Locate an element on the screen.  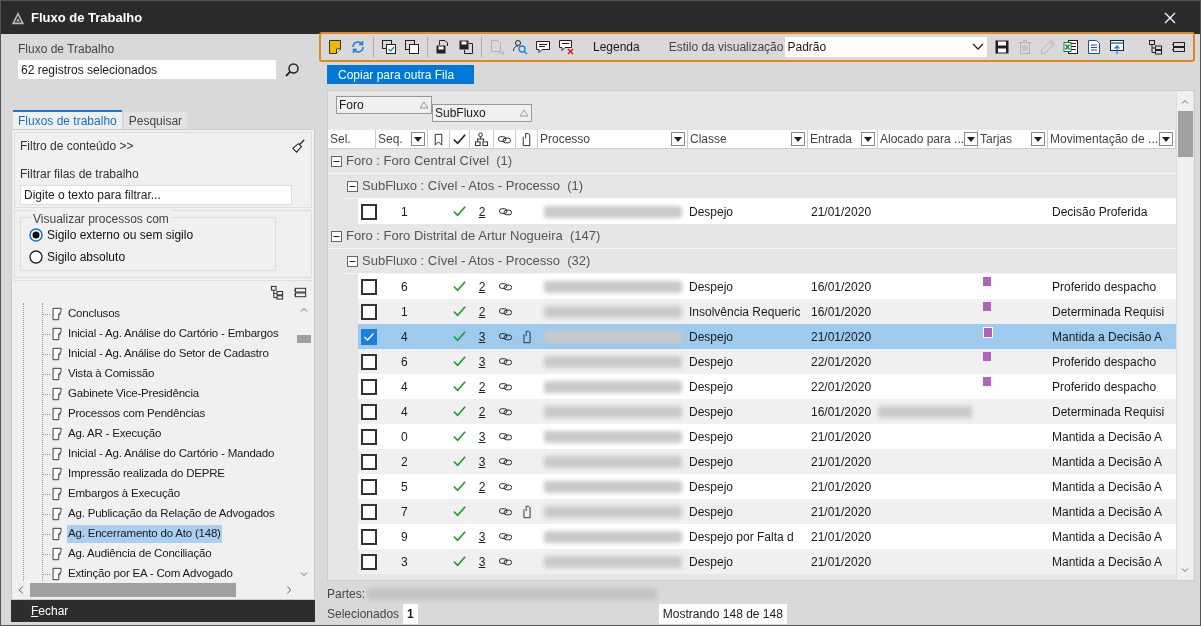
tree-item: Extinção por EA - Com Advogado is located at coordinates (150, 573).